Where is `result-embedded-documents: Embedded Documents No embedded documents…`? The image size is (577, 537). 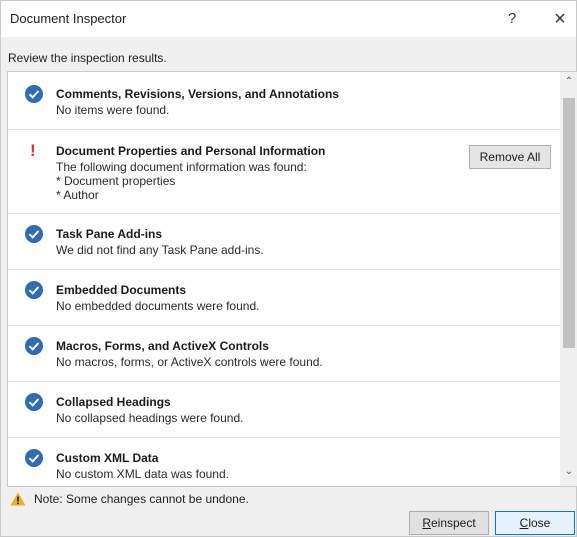
result-embedded-documents: Embedded Documents No embedded documents… is located at coordinates (284, 297).